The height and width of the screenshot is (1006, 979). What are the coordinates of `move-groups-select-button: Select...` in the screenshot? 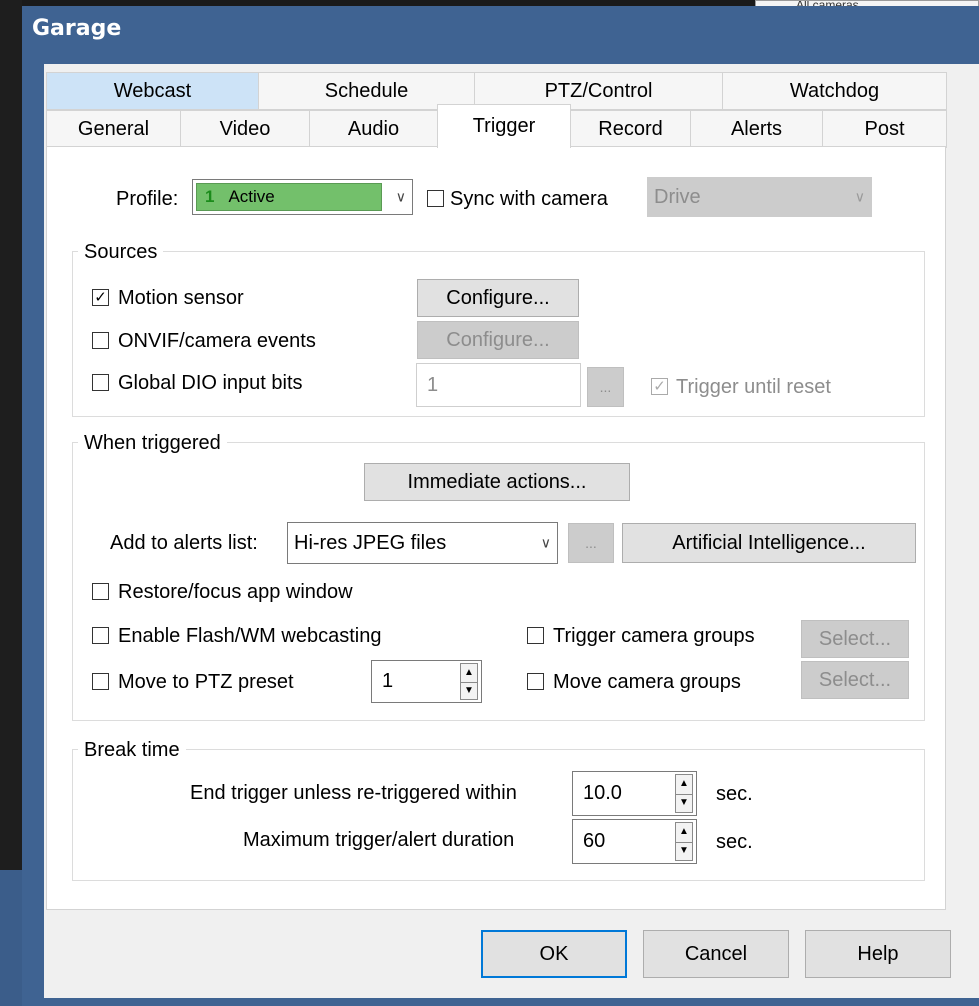 It's located at (855, 680).